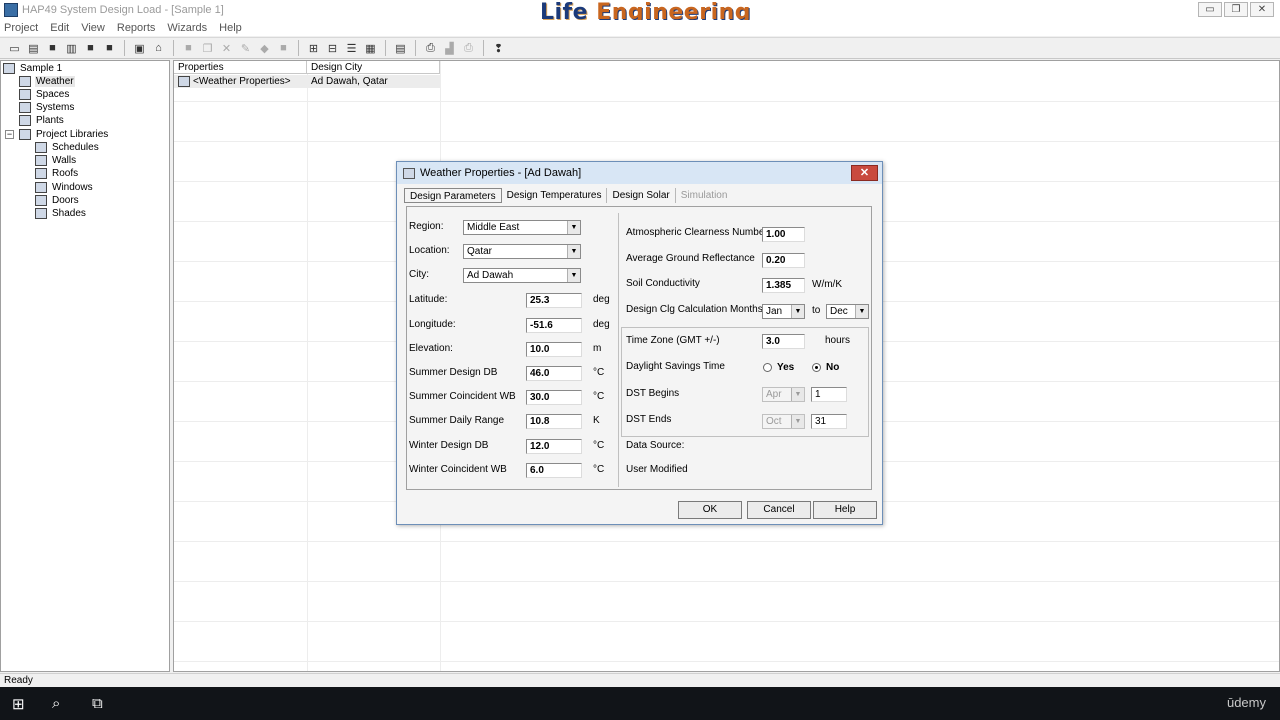 This screenshot has width=1280, height=720. Describe the element at coordinates (313, 48) in the screenshot. I see `large-icons-icon: ⊞` at that location.